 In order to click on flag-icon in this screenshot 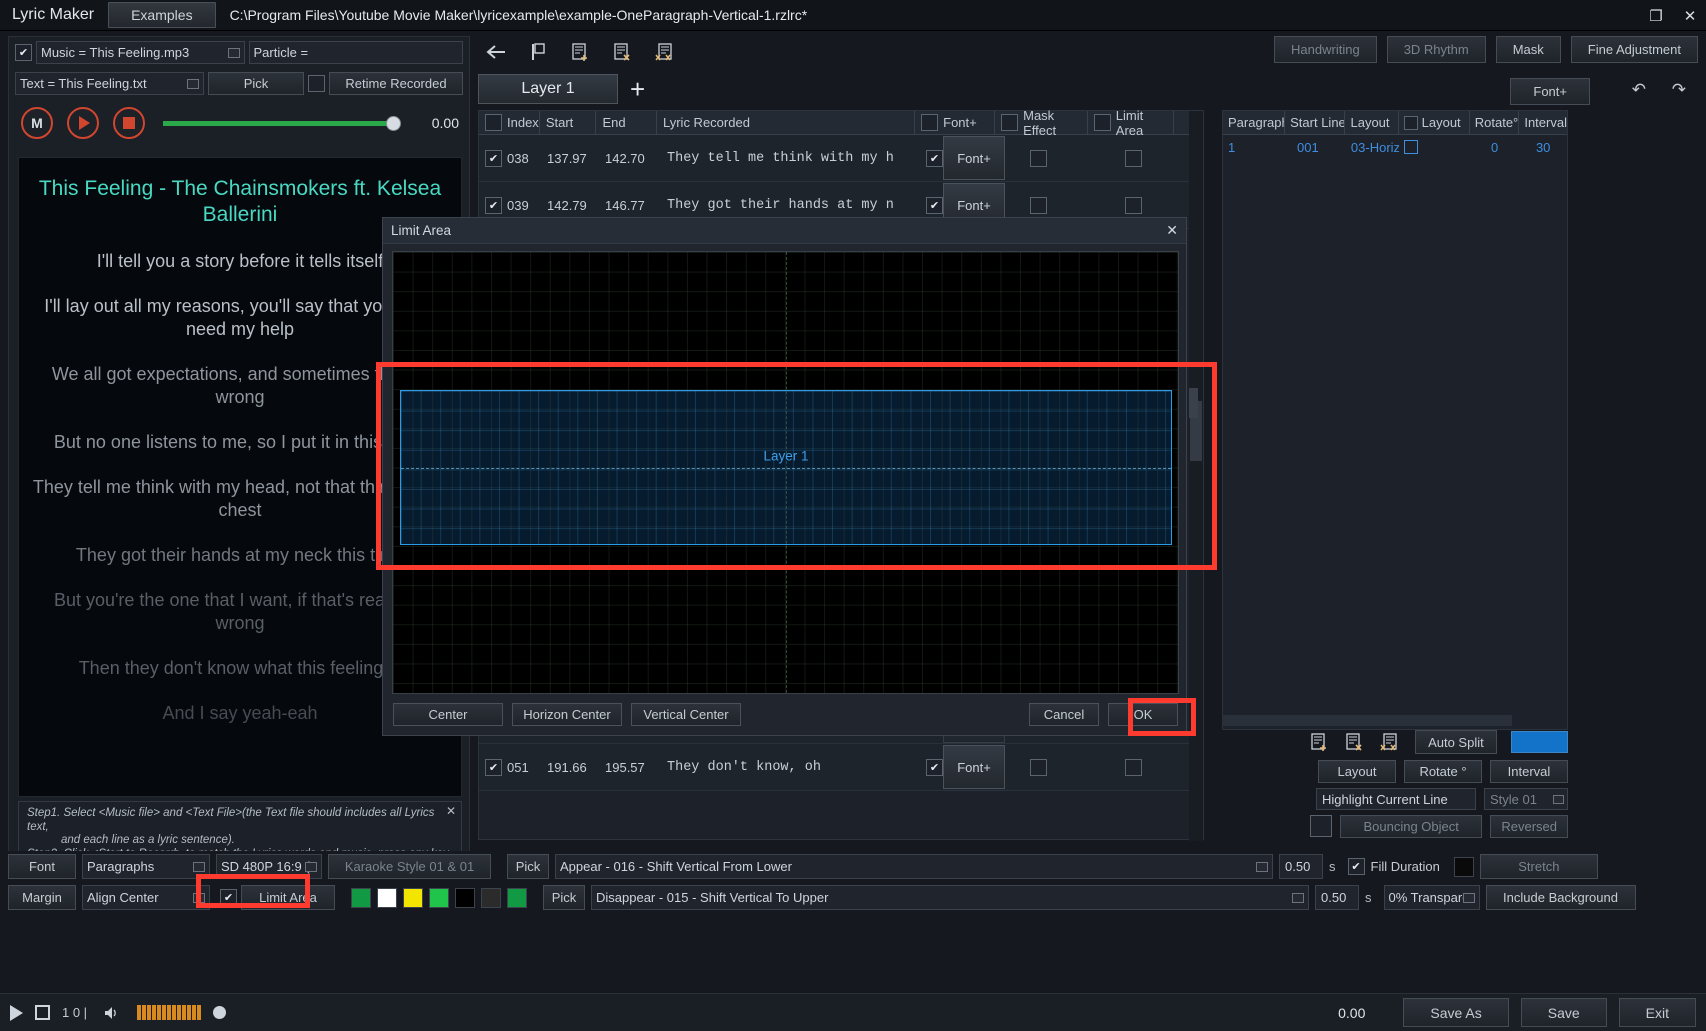, I will do `click(539, 52)`.